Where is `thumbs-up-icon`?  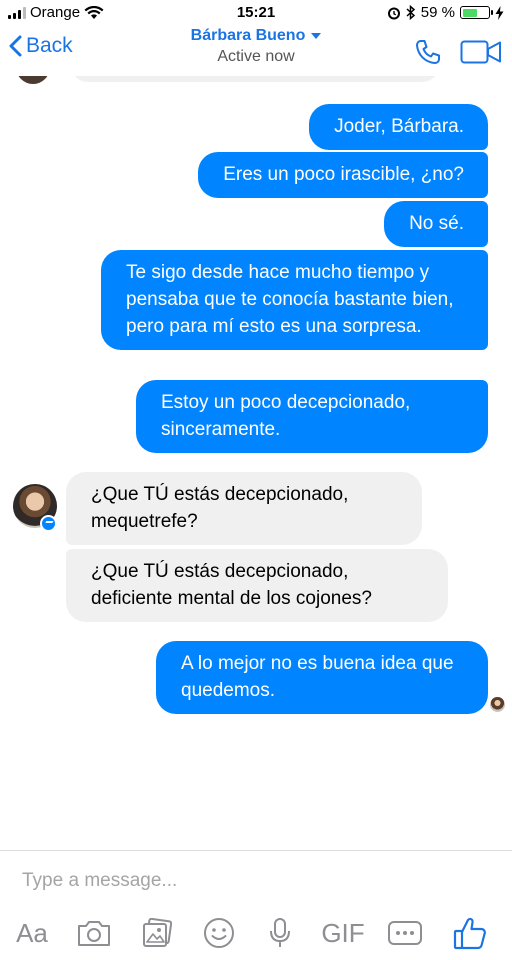
thumbs-up-icon is located at coordinates (469, 933).